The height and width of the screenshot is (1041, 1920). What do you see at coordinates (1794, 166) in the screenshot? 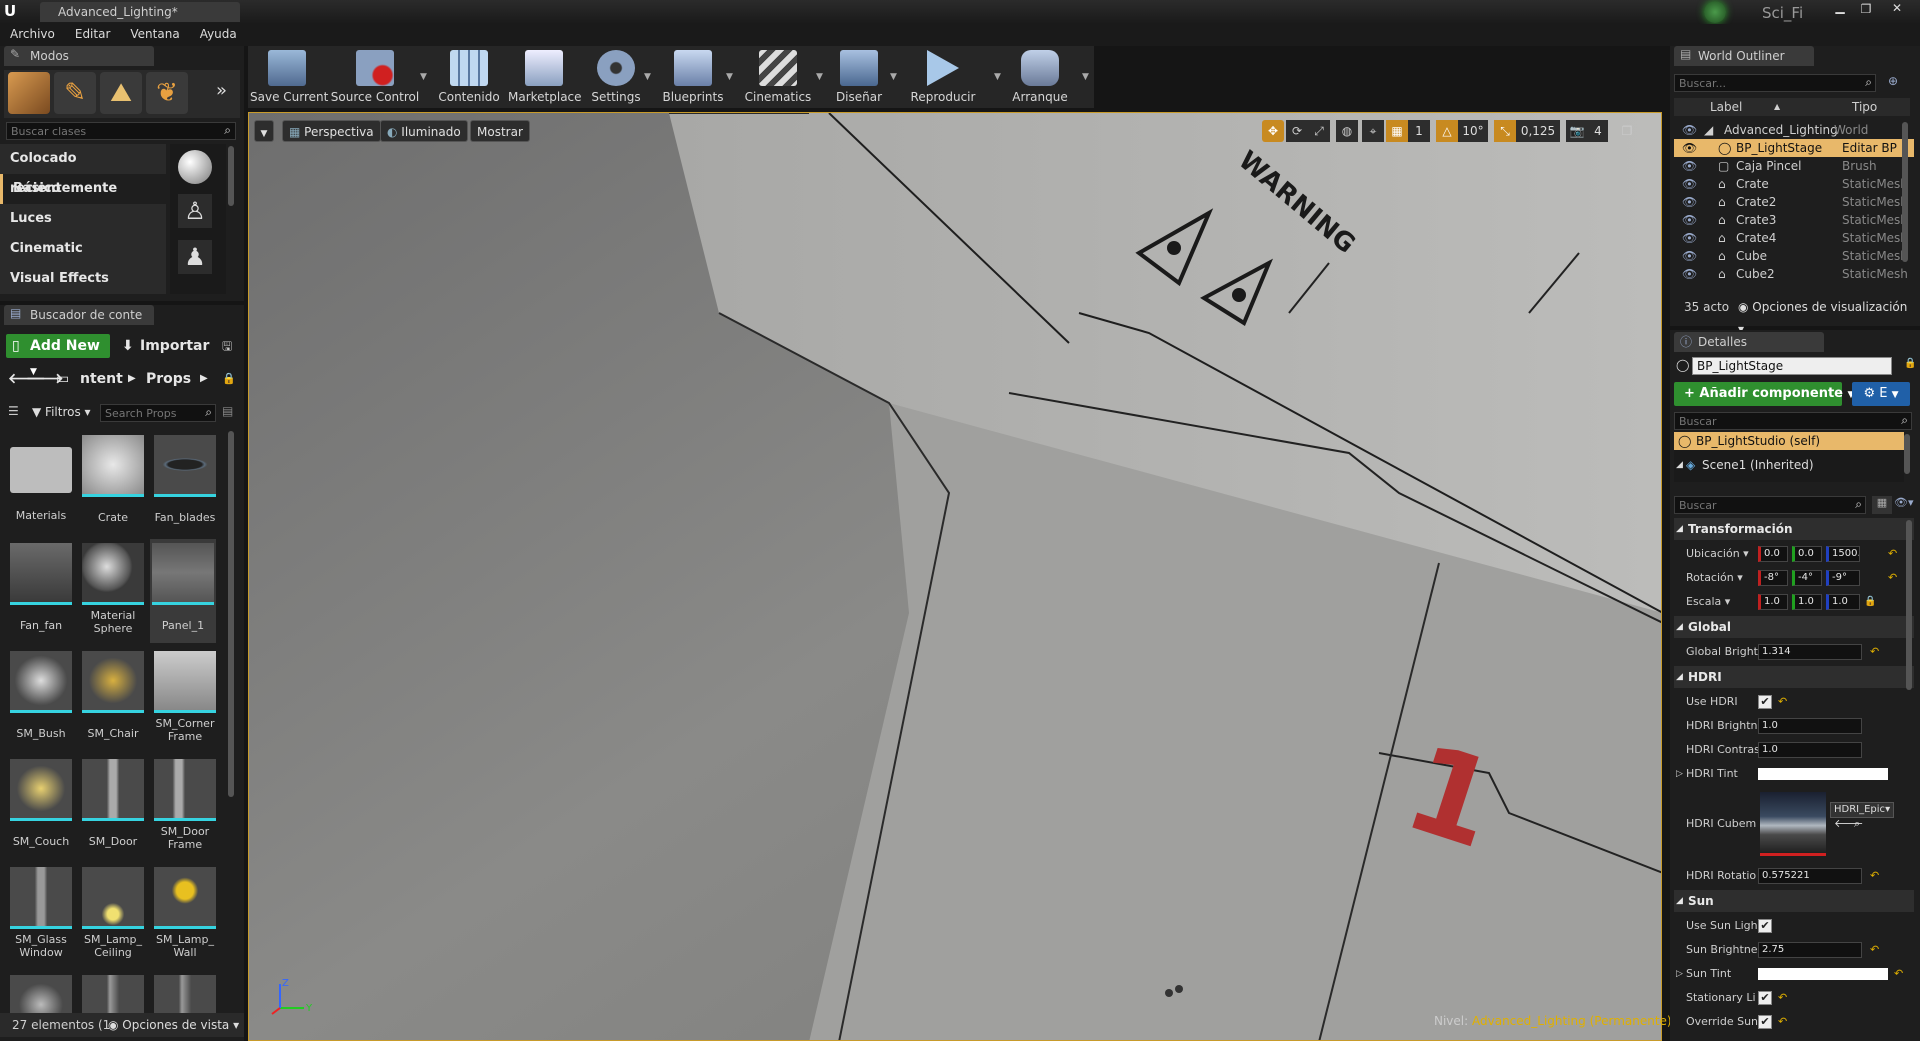
I see `outliner-row: 👁 ▢ Caja Pincel Brush` at bounding box center [1794, 166].